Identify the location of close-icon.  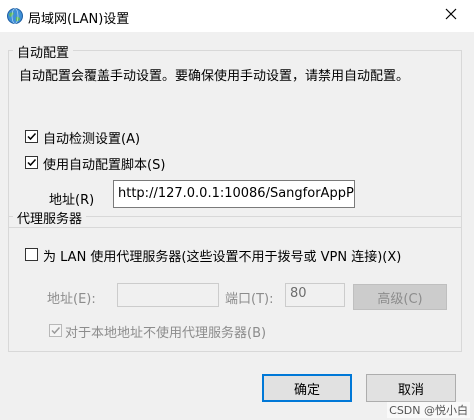
(451, 16).